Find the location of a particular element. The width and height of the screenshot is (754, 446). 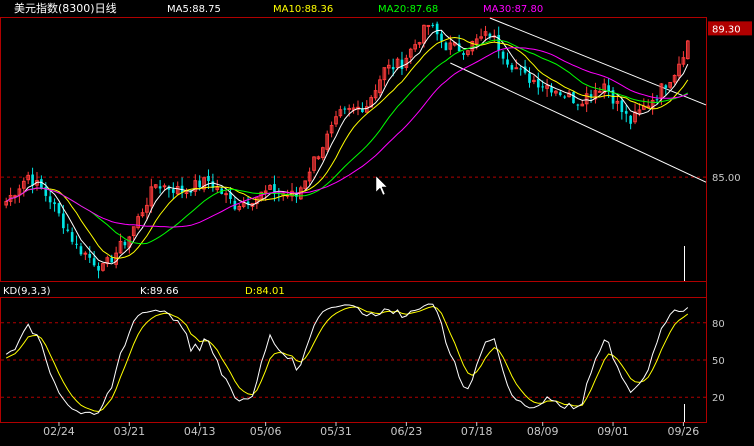

mouse-cursor-icon is located at coordinates (381, 185).